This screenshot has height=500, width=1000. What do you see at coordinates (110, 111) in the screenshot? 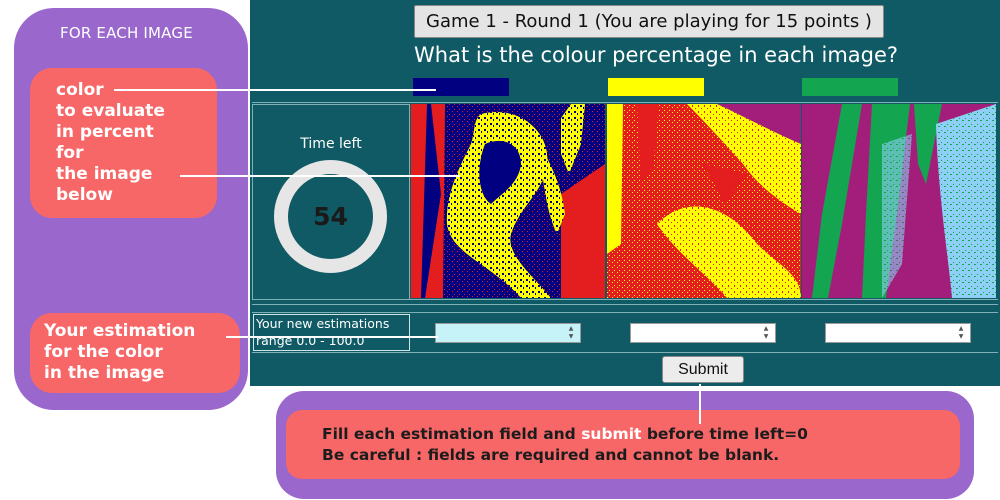
I see `color-note-line: to evaluate` at bounding box center [110, 111].